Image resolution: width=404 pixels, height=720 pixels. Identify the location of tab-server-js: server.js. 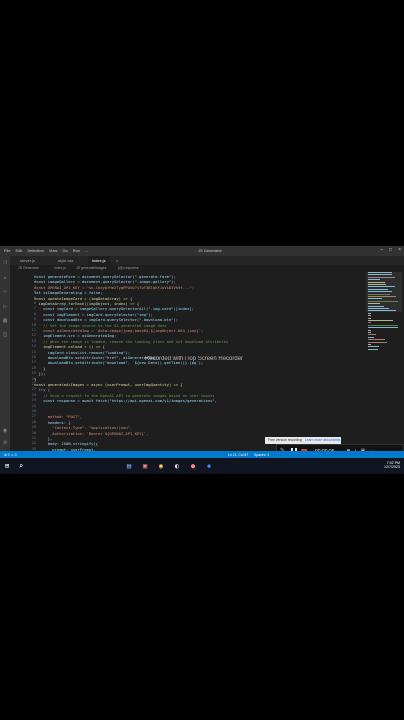
(27, 260).